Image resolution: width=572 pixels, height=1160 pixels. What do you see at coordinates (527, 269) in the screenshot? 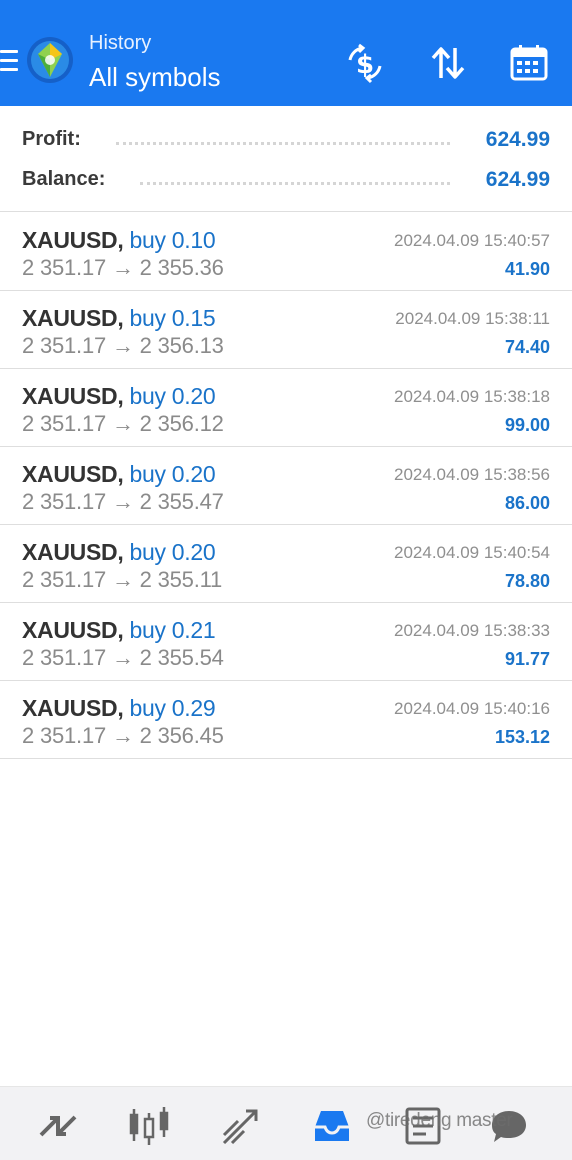
I see `deal-profit: 41.90` at bounding box center [527, 269].